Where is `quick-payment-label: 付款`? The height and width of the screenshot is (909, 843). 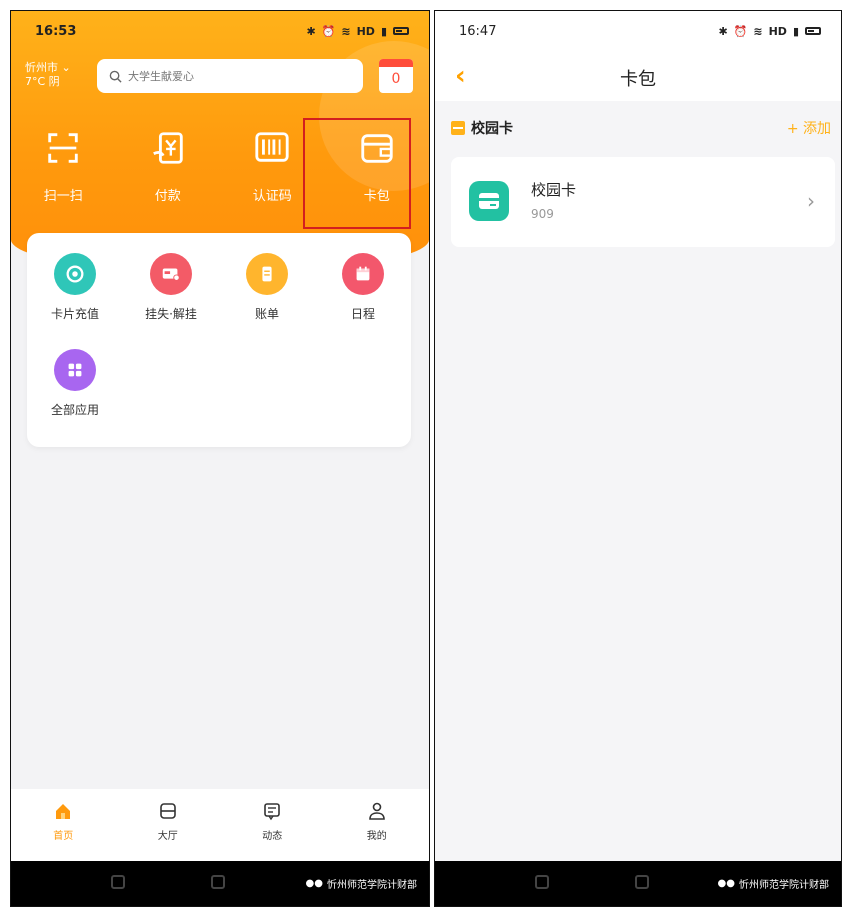 quick-payment-label: 付款 is located at coordinates (167, 196).